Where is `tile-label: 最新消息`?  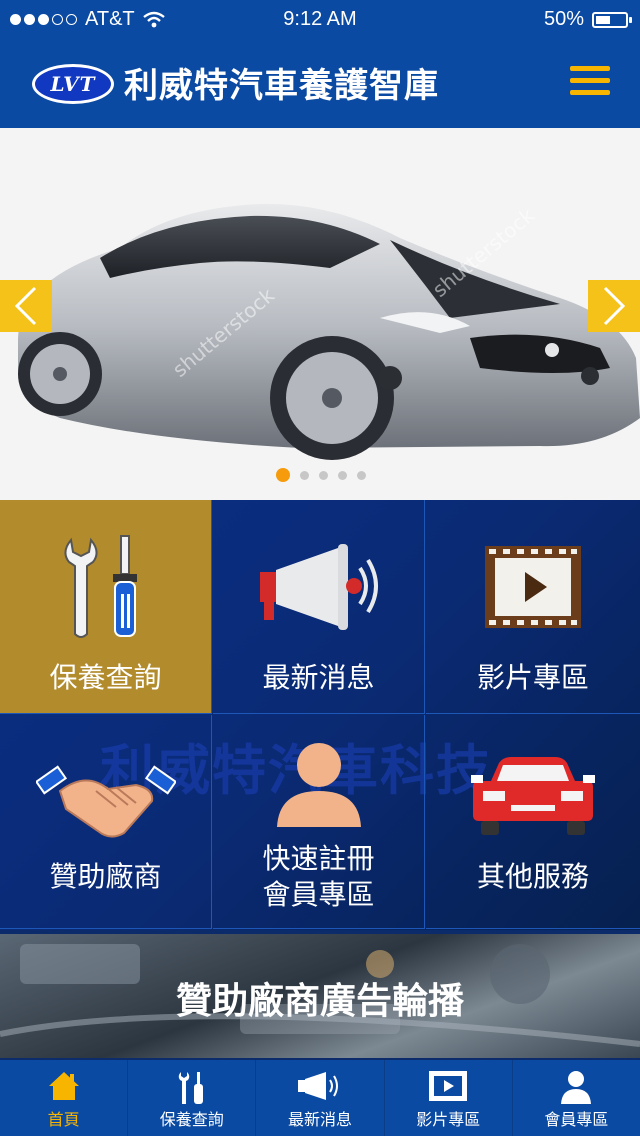 tile-label: 最新消息 is located at coordinates (318, 677).